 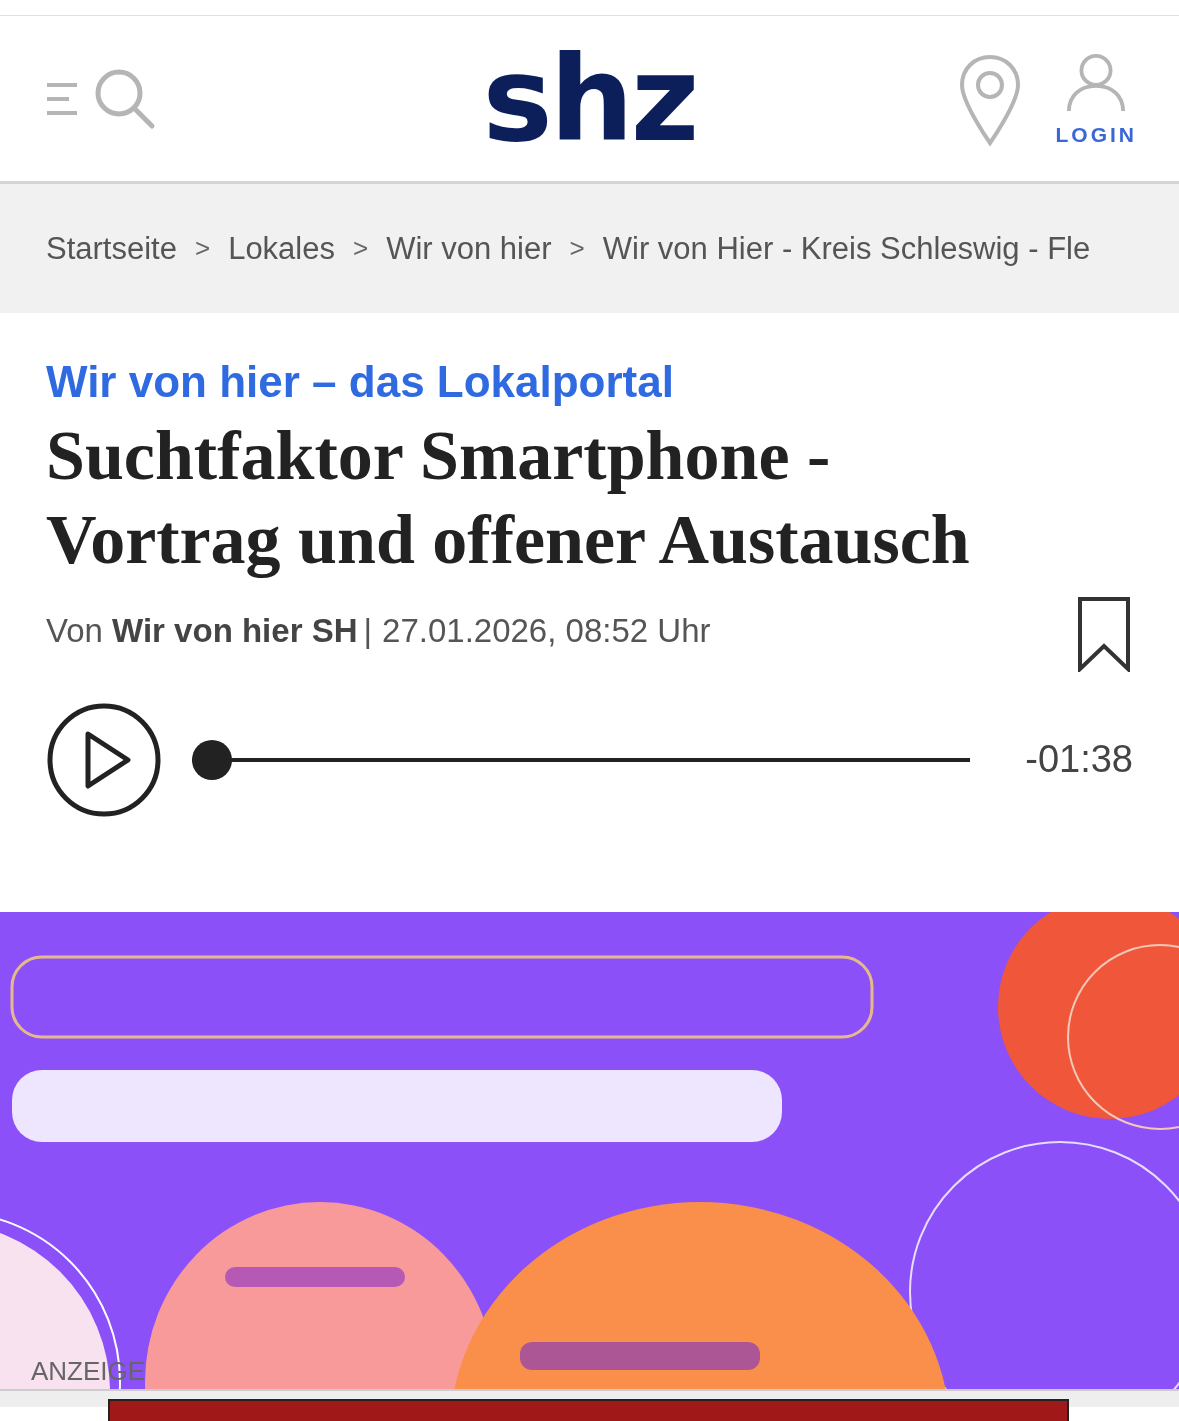 What do you see at coordinates (589, 99) in the screenshot?
I see `logo: shz` at bounding box center [589, 99].